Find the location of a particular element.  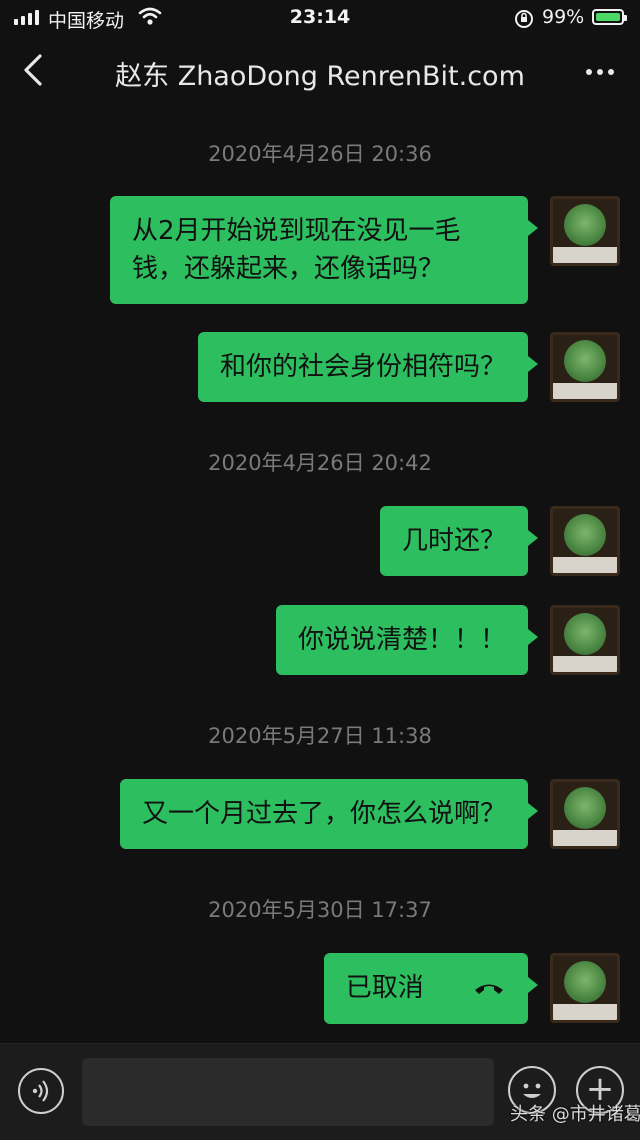

message-timestamp: 2020年5月27日 11:38 is located at coordinates (320, 736).